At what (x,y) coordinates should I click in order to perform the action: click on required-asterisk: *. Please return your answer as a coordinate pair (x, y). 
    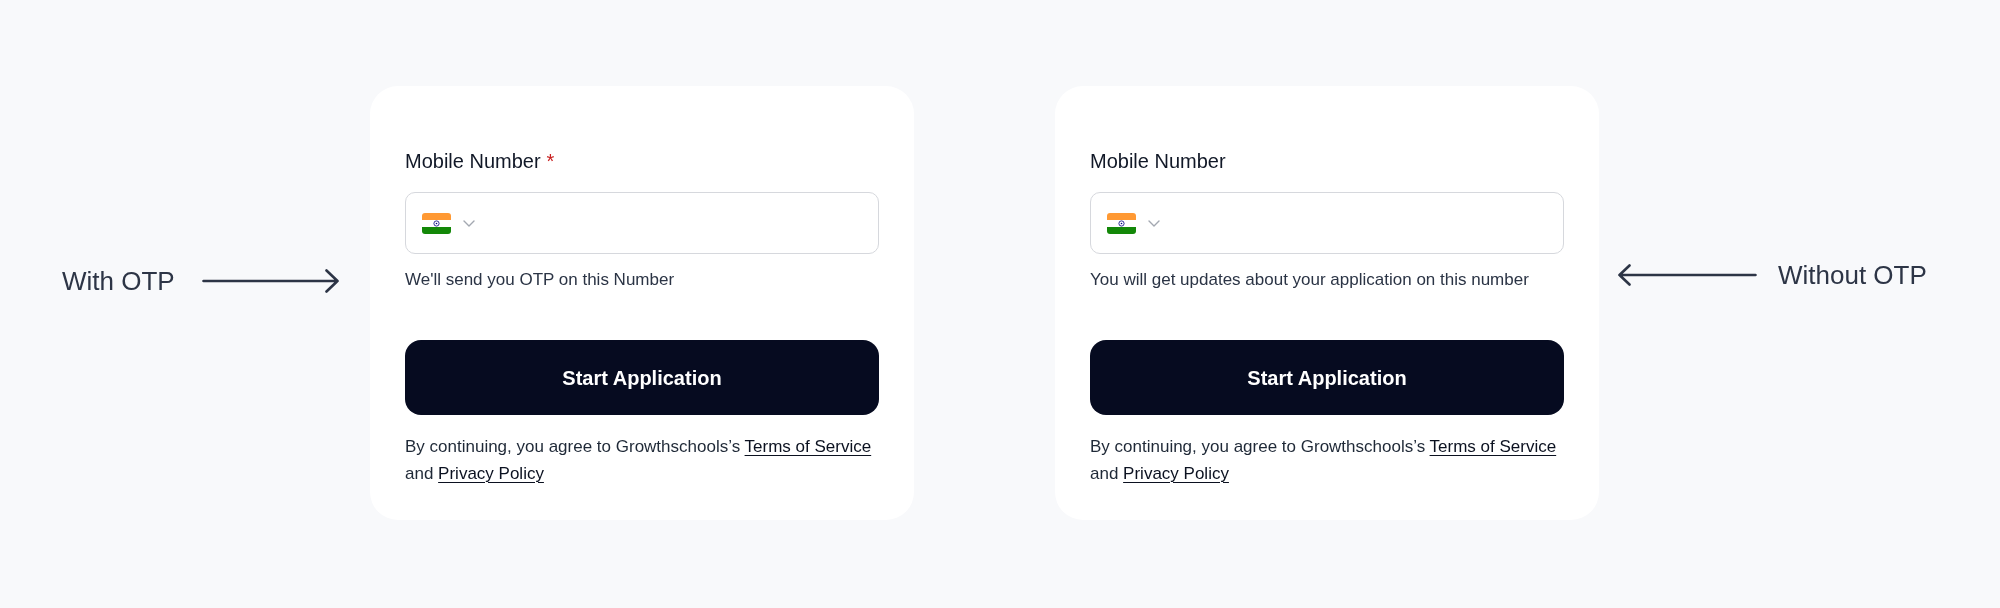
    Looking at the image, I should click on (550, 161).